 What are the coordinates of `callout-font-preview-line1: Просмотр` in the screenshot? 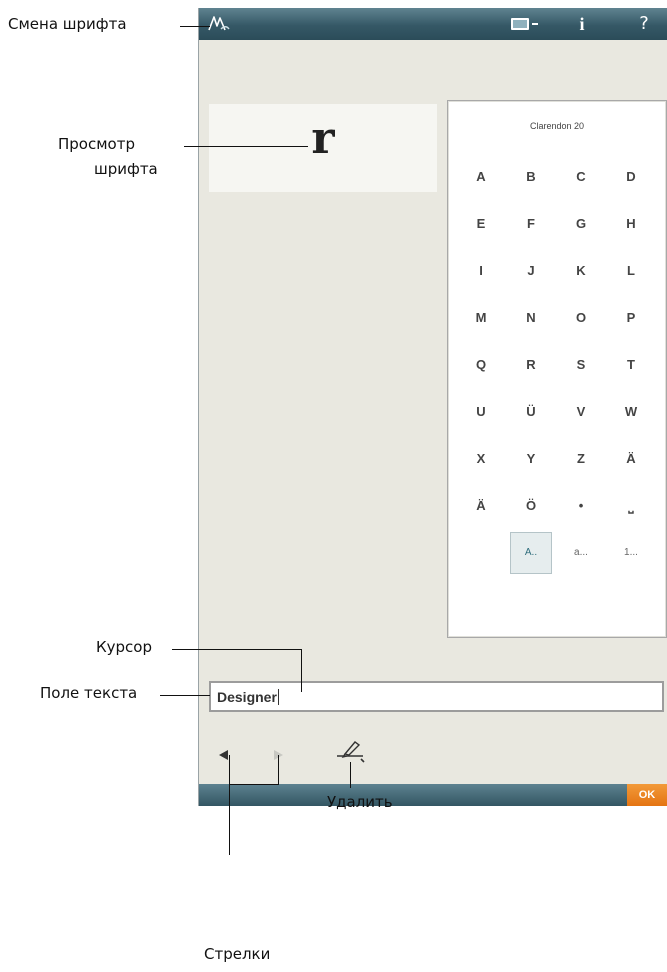 It's located at (96, 144).